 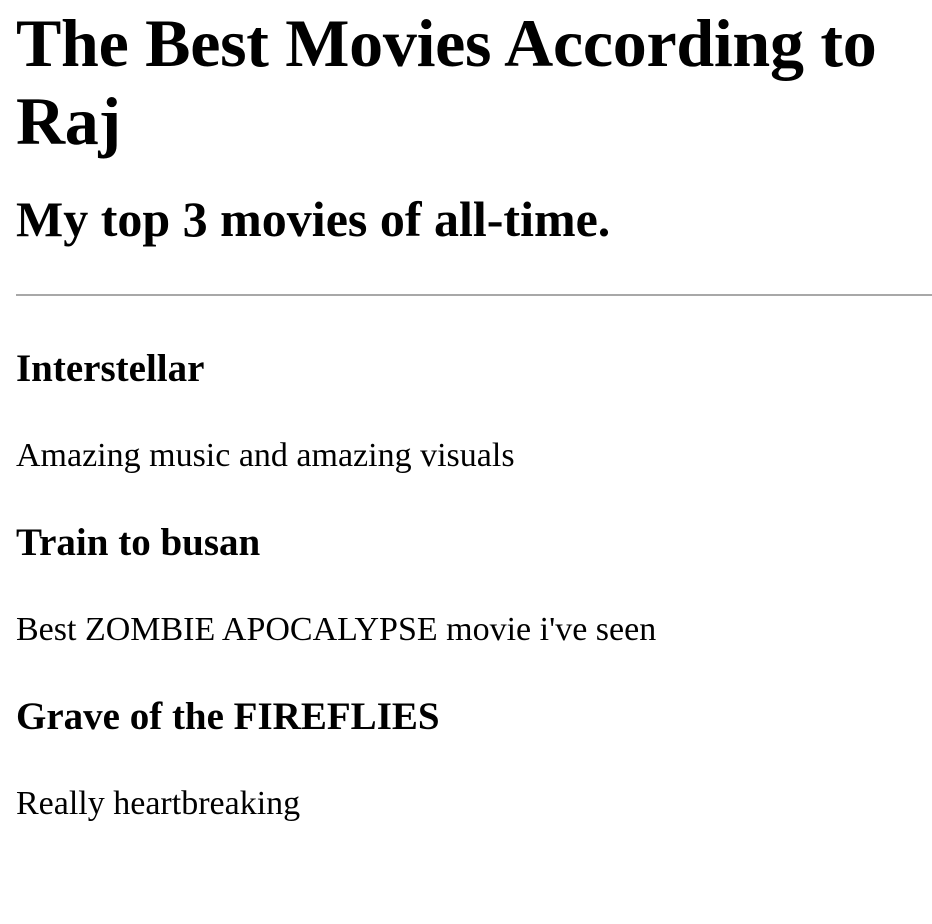 What do you see at coordinates (110, 368) in the screenshot?
I see `movie-title: Interstellar` at bounding box center [110, 368].